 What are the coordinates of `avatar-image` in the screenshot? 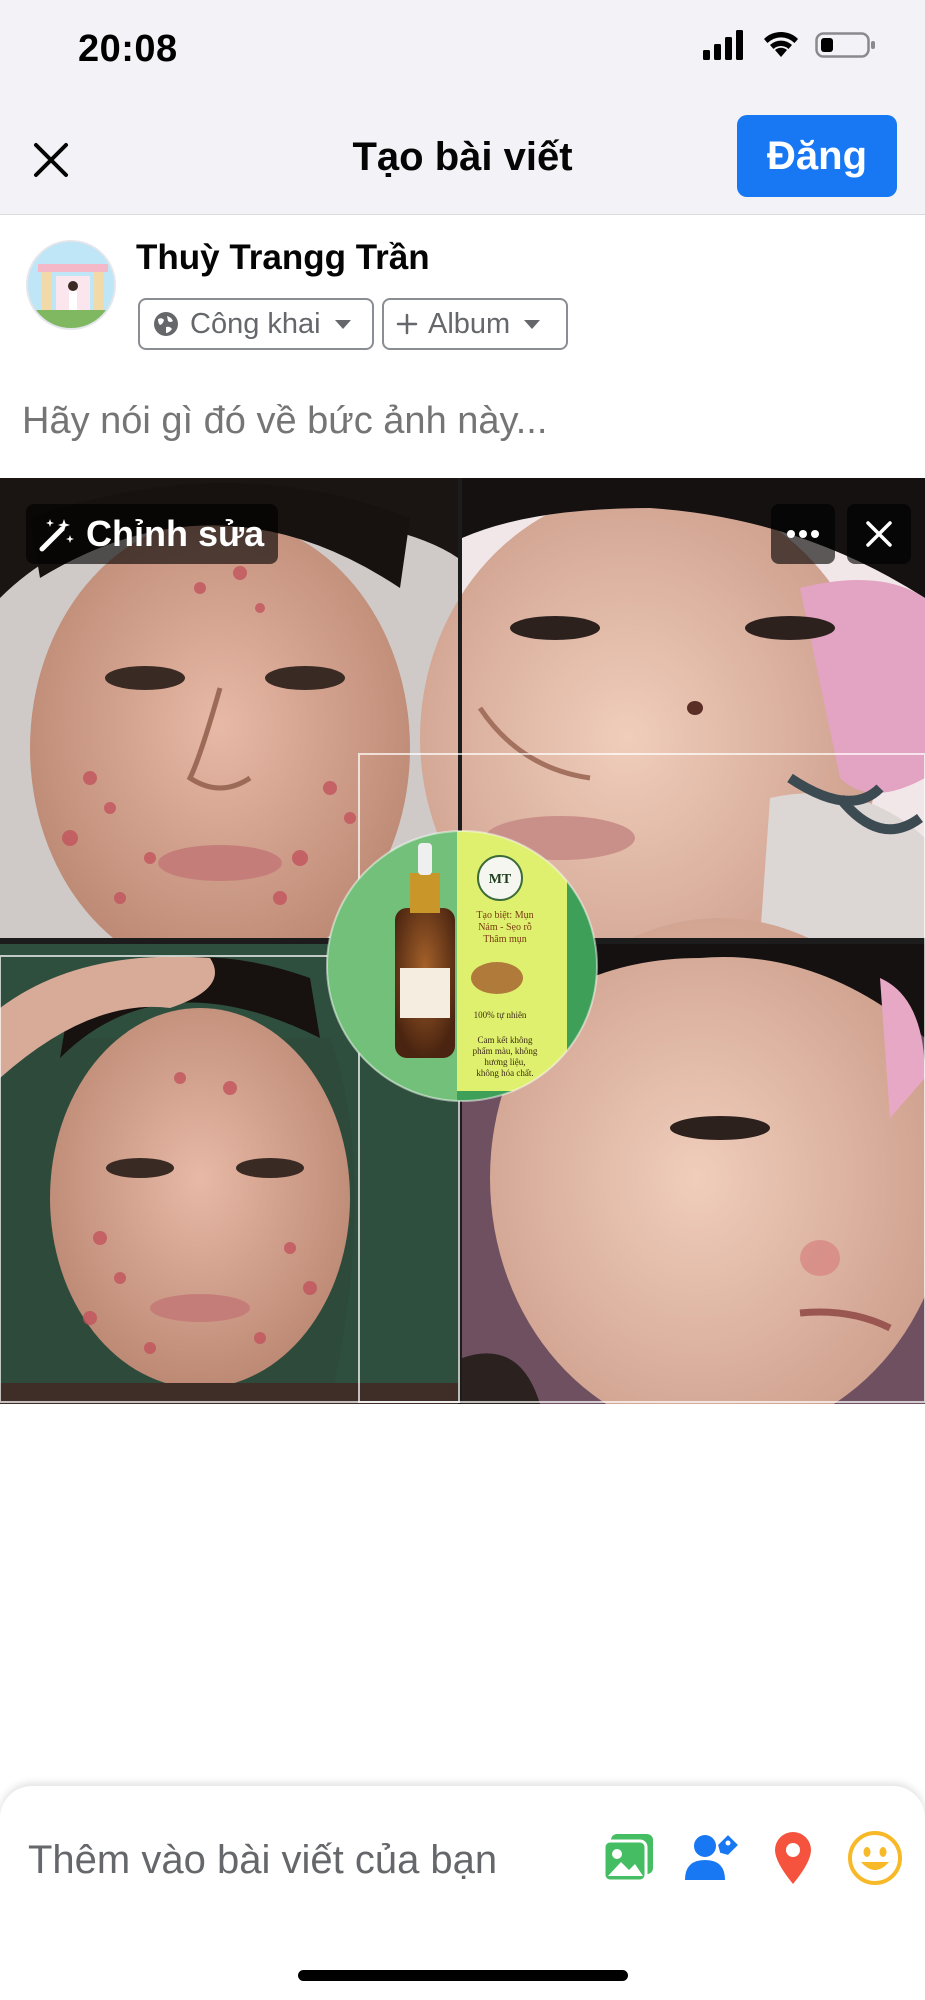 It's located at (71, 285).